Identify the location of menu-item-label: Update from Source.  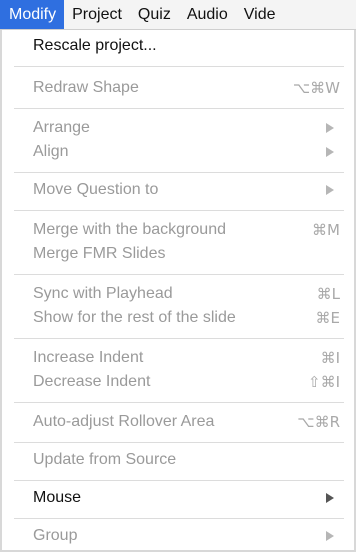
(105, 459).